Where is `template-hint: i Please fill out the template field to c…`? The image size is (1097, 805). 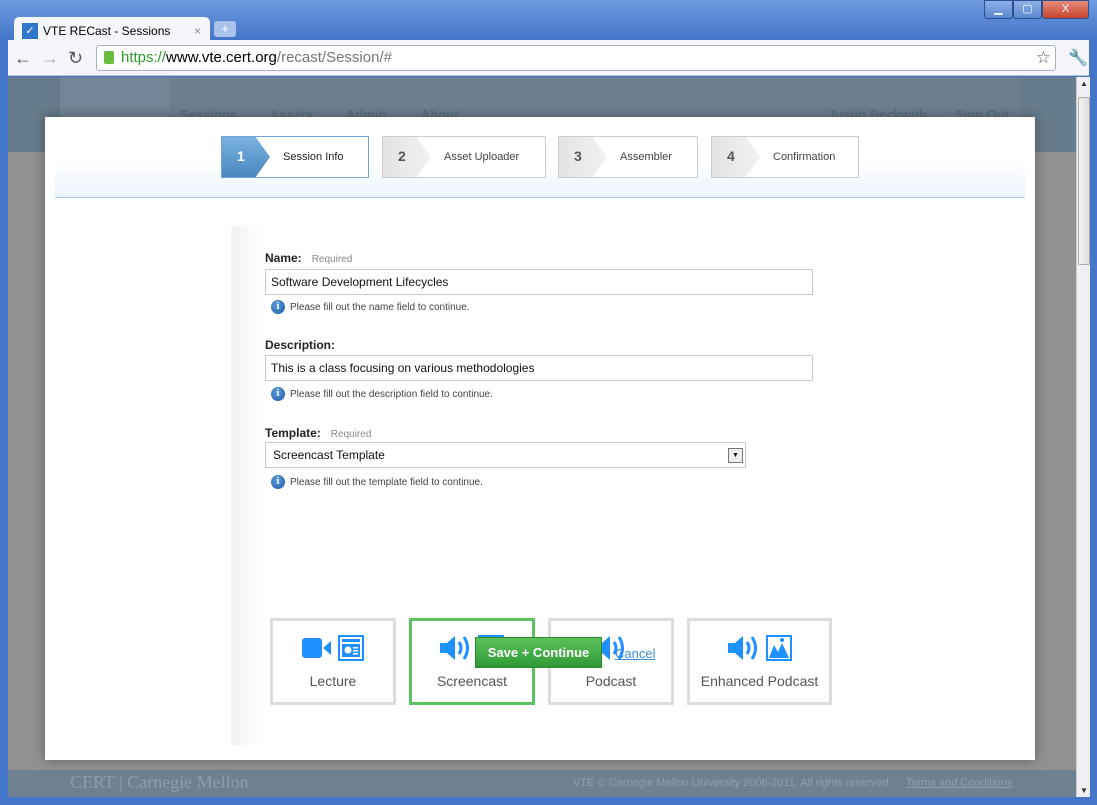
template-hint: i Please fill out the template field to c… is located at coordinates (377, 482).